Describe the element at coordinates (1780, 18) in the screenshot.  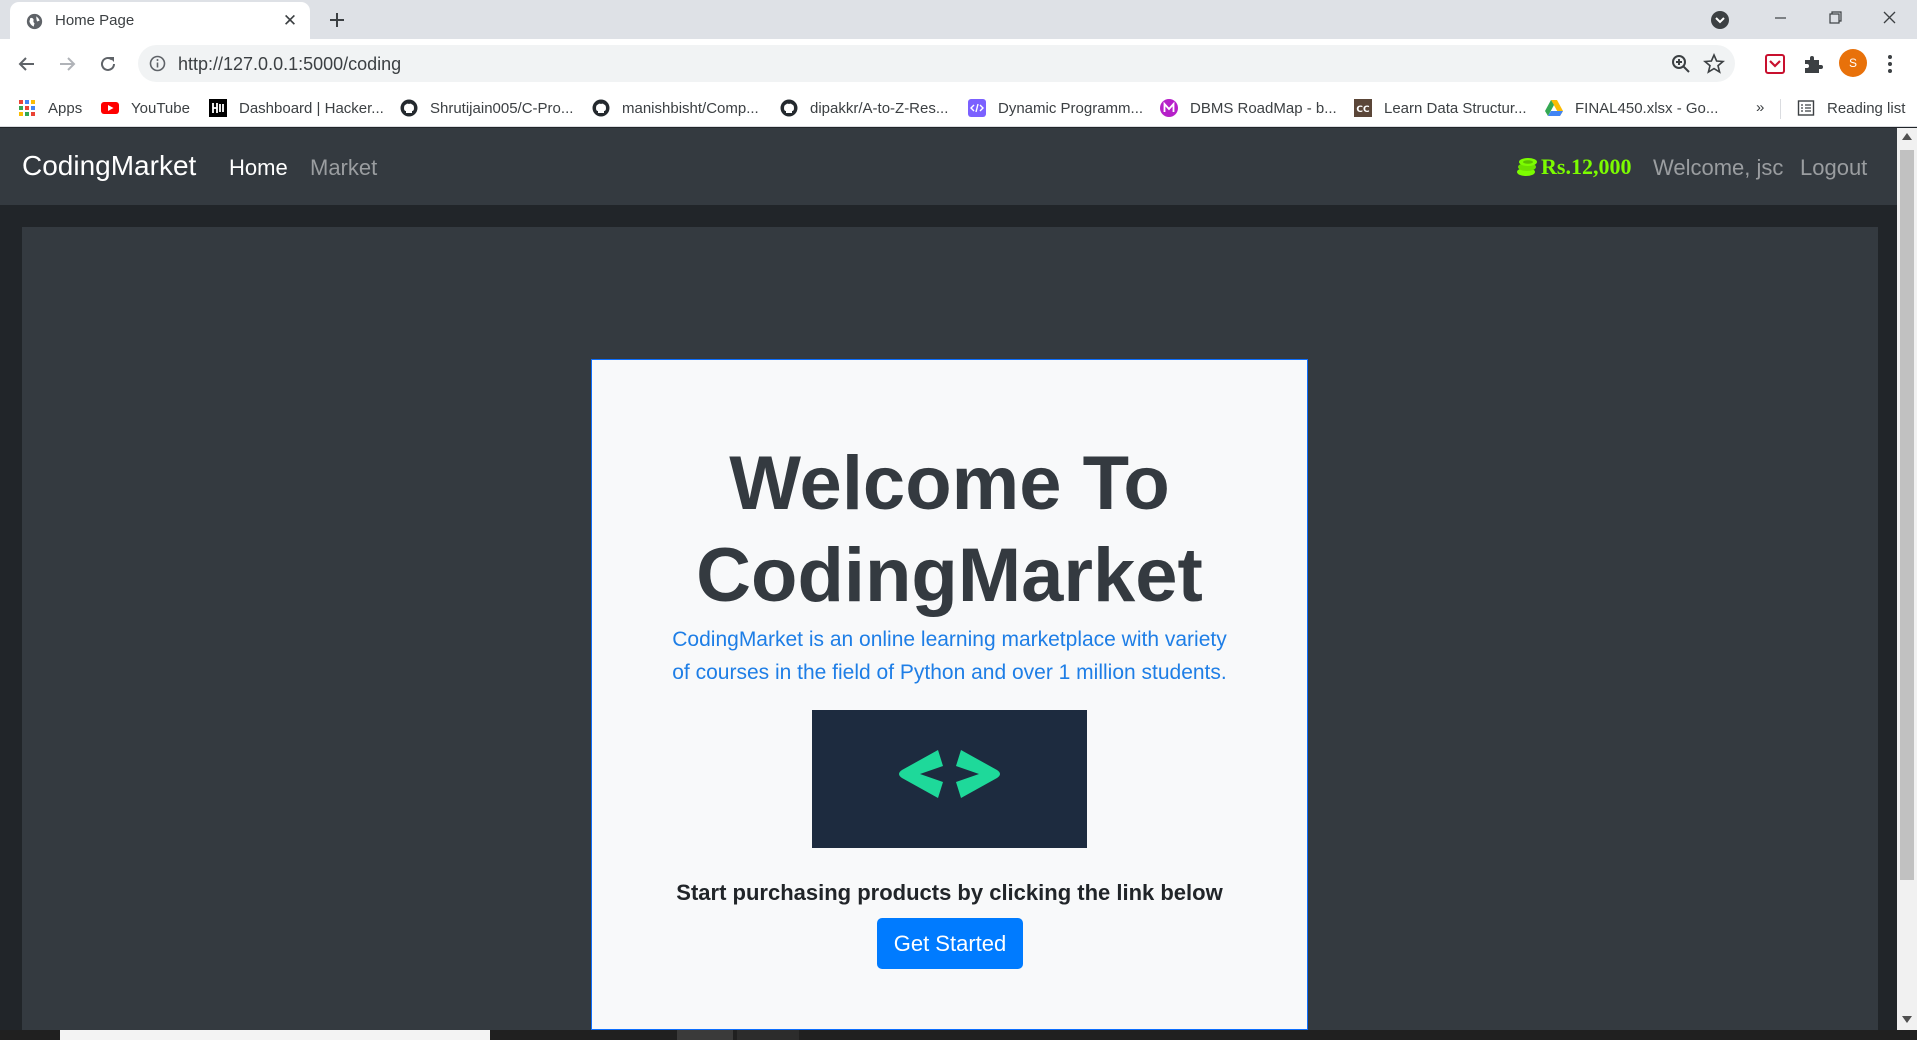
I see `minimize-window-icon` at that location.